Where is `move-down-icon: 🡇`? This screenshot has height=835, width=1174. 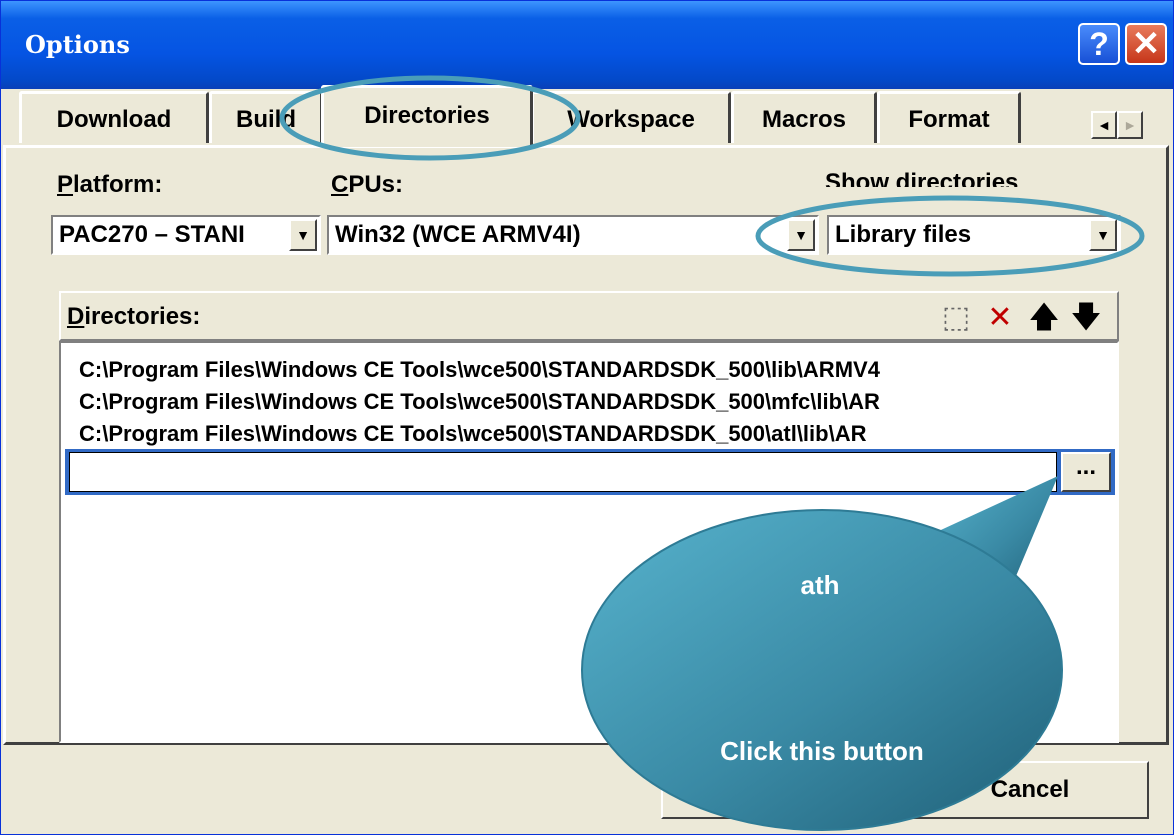
move-down-icon: 🡇 is located at coordinates (1086, 318).